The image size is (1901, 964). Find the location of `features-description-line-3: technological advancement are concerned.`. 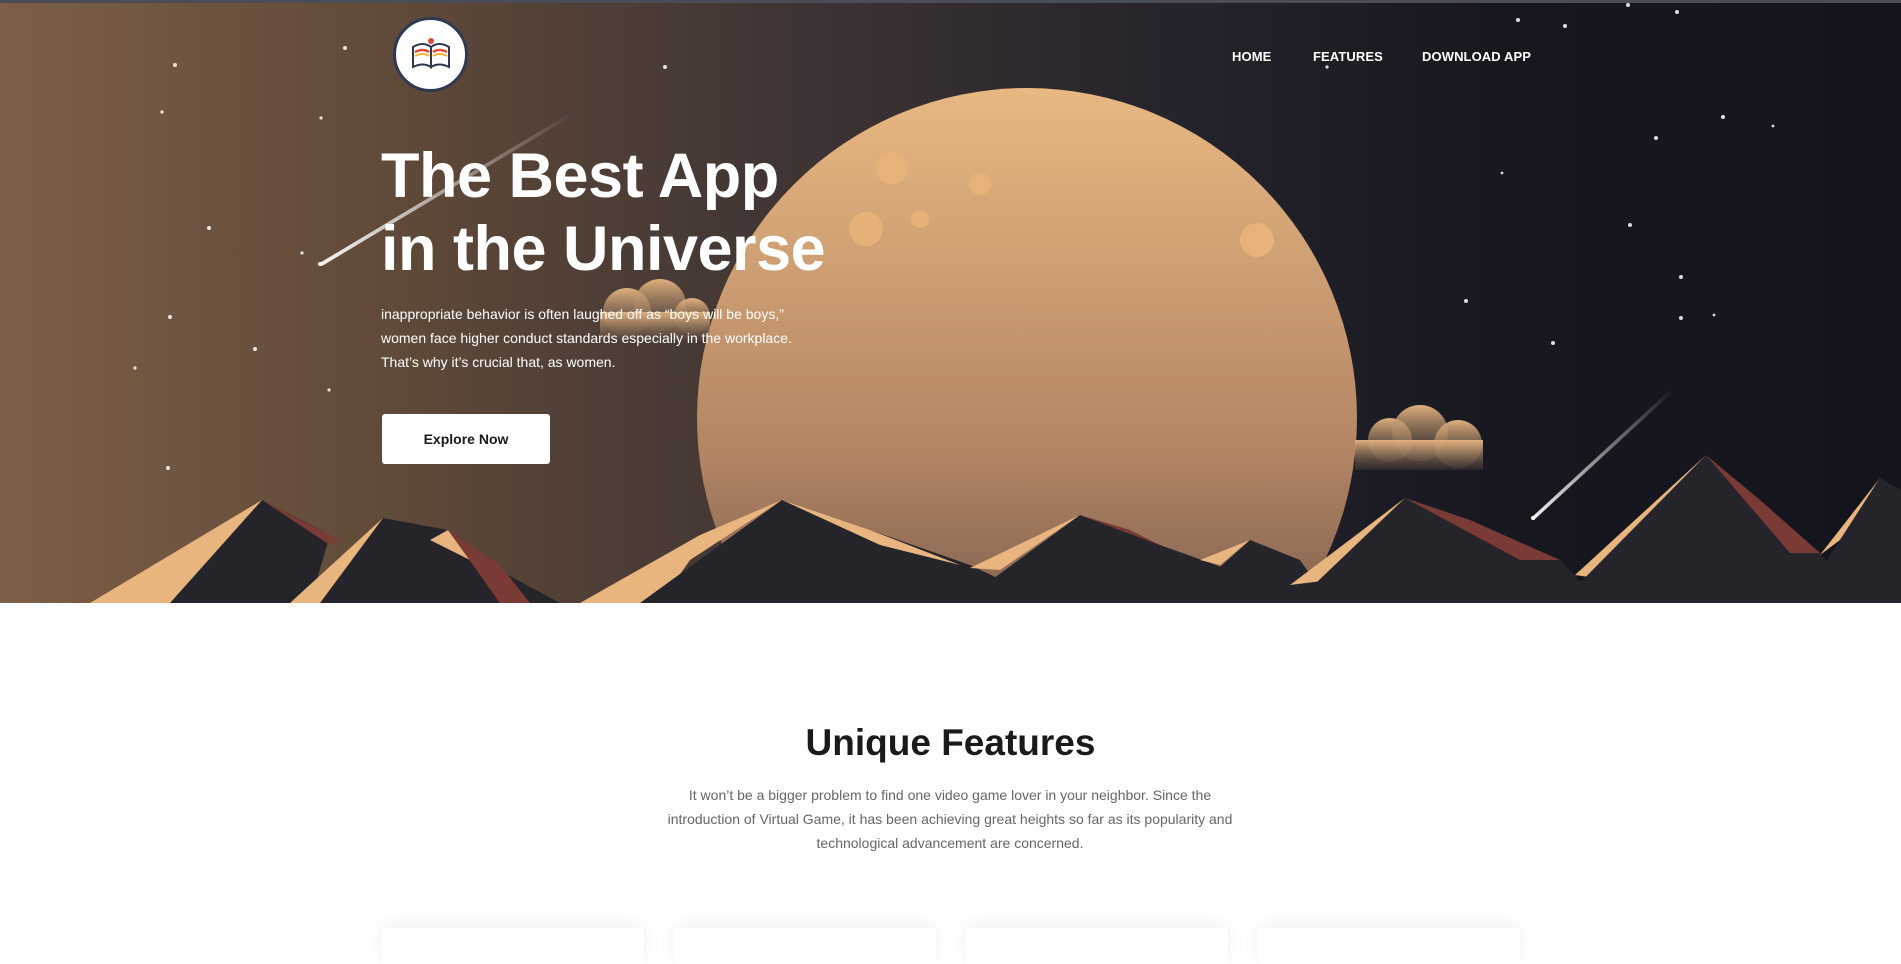

features-description-line-3: technological advancement are concerned. is located at coordinates (950, 843).